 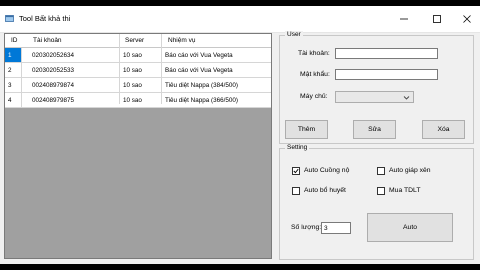 What do you see at coordinates (10, 55) in the screenshot?
I see `cell-id: 1` at bounding box center [10, 55].